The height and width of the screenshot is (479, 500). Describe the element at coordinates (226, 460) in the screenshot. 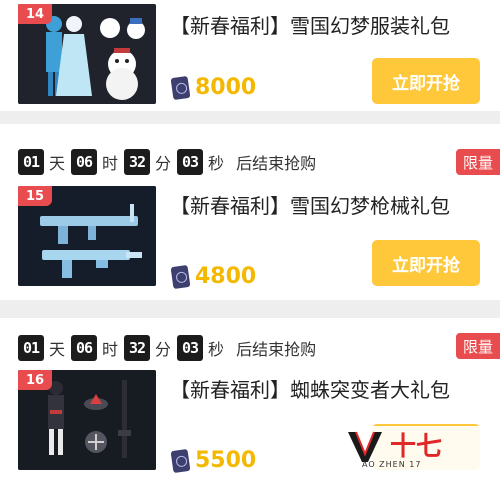

I see `price-value: 5500` at that location.